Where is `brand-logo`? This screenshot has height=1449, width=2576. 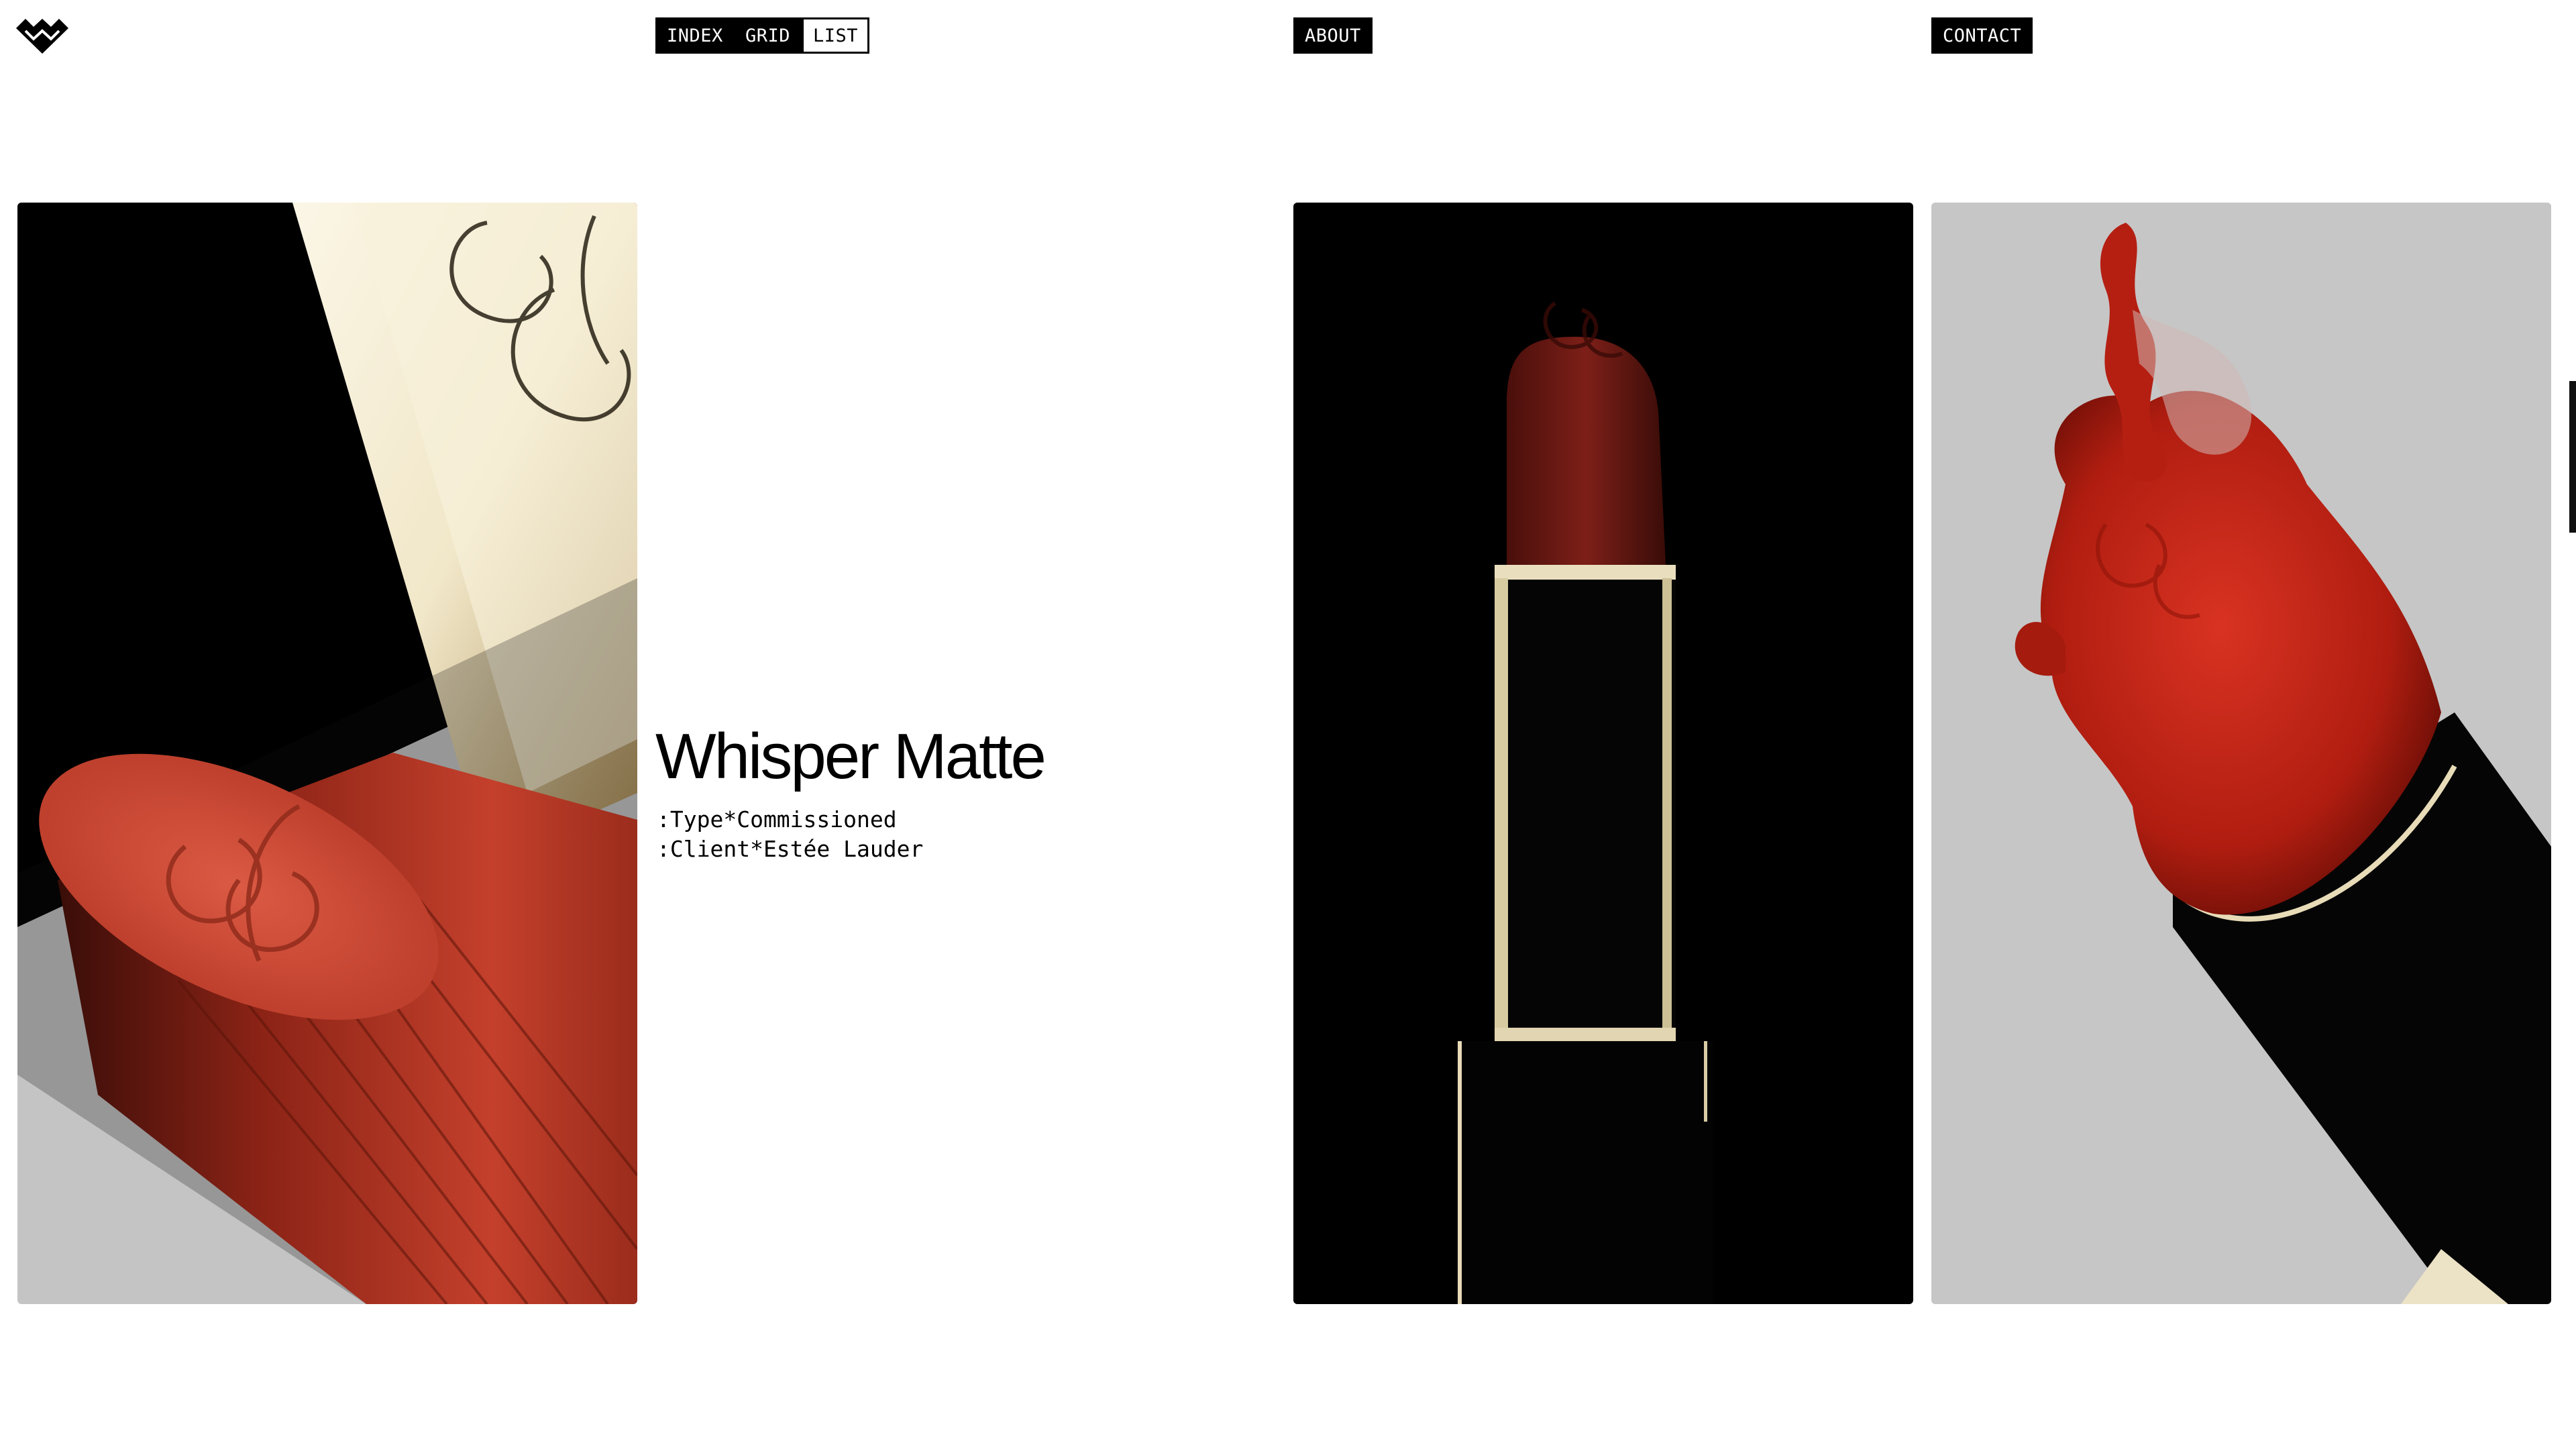
brand-logo is located at coordinates (42, 36).